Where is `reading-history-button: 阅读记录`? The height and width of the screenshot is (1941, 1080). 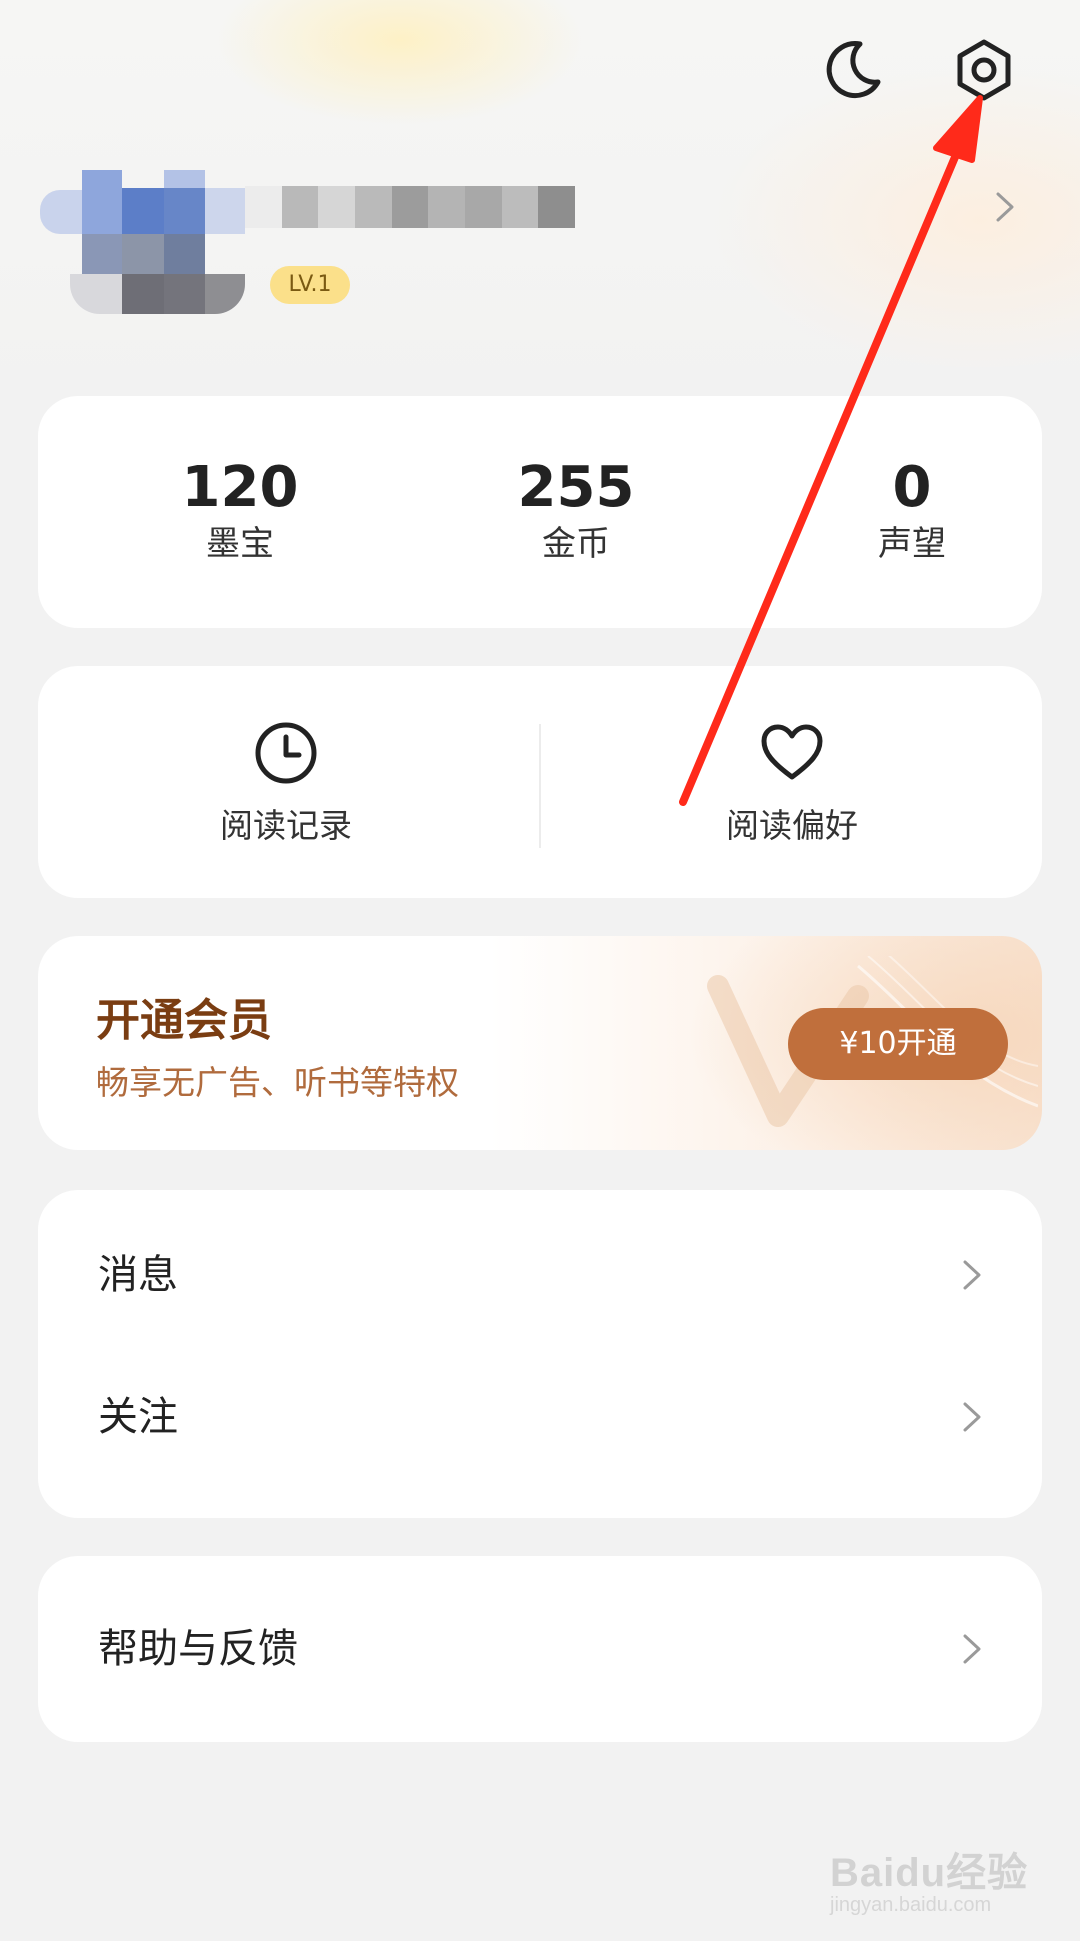
reading-history-button: 阅读记录 is located at coordinates (286, 781).